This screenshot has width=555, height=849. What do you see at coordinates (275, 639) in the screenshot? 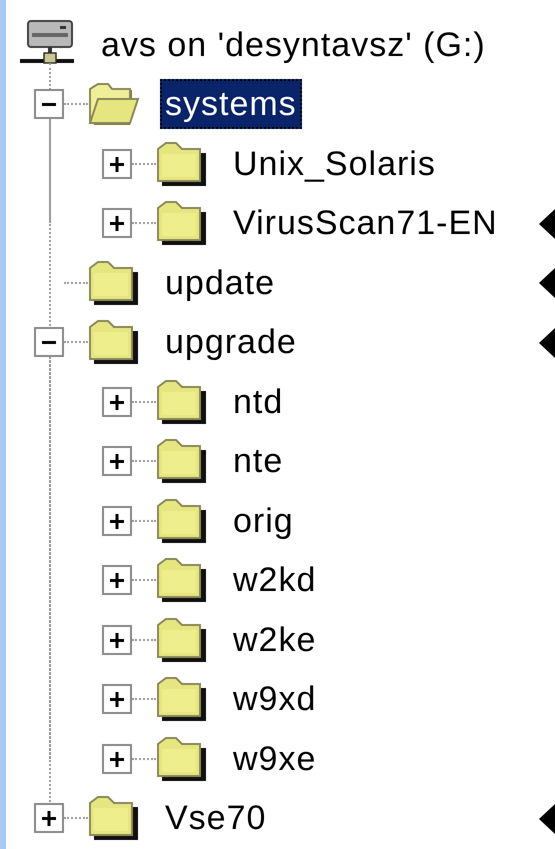
I see `folder-label: w2ke` at bounding box center [275, 639].